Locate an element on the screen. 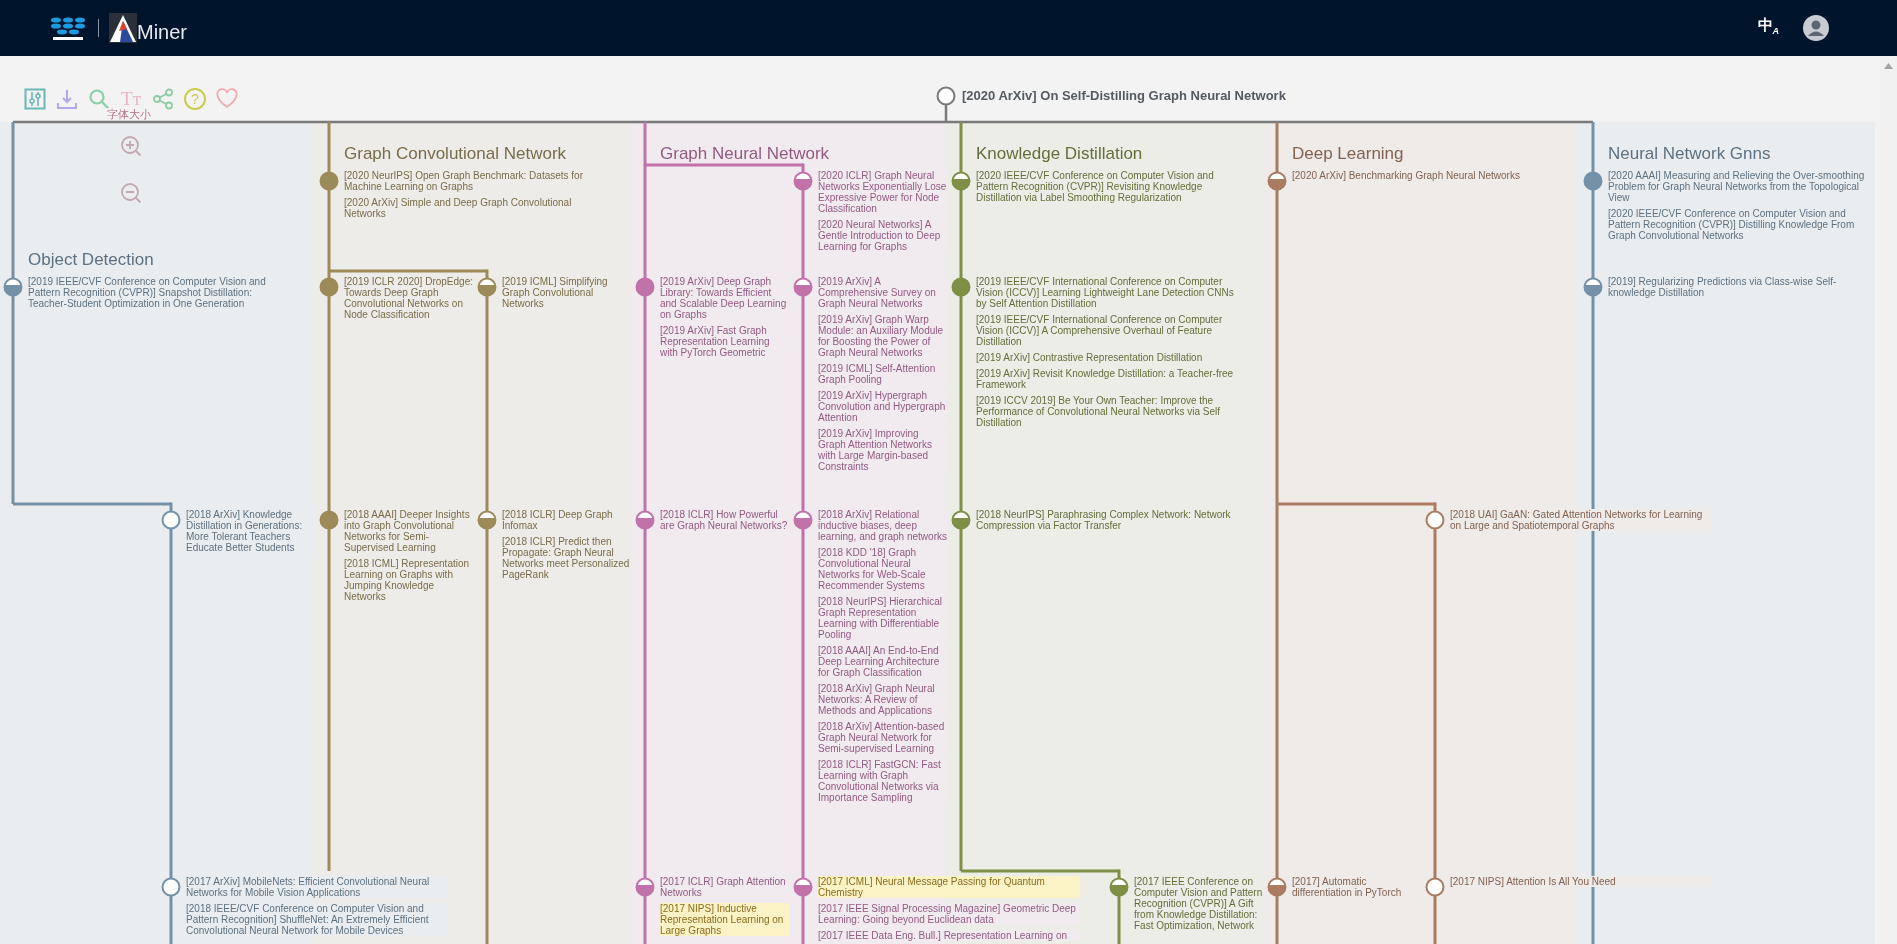 The image size is (1897, 944). paper-link: [2018 ICLR] Deep Graph Infomax is located at coordinates (566, 520).